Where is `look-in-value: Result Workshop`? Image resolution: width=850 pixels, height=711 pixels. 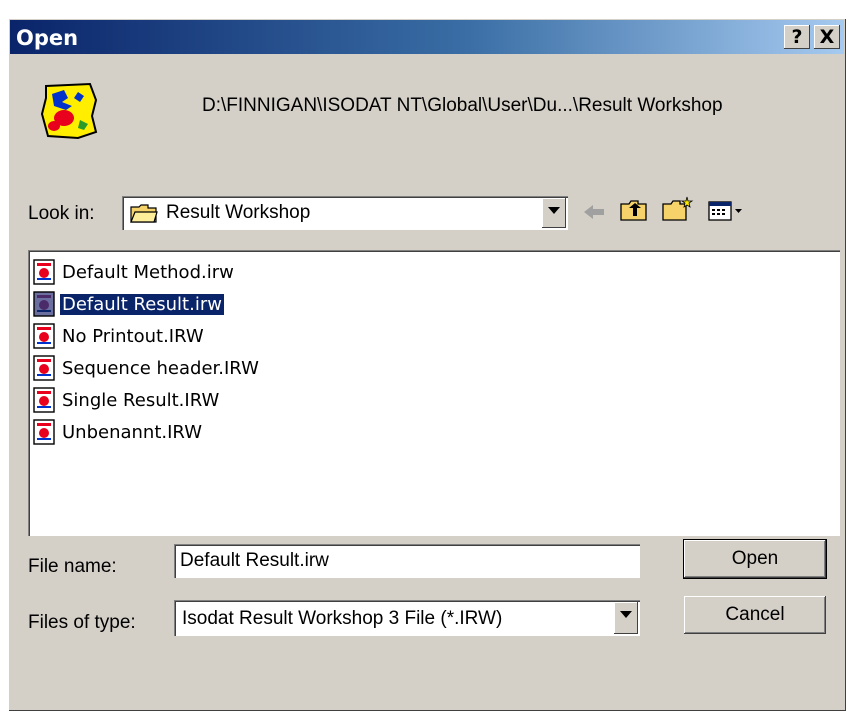
look-in-value: Result Workshop is located at coordinates (238, 212).